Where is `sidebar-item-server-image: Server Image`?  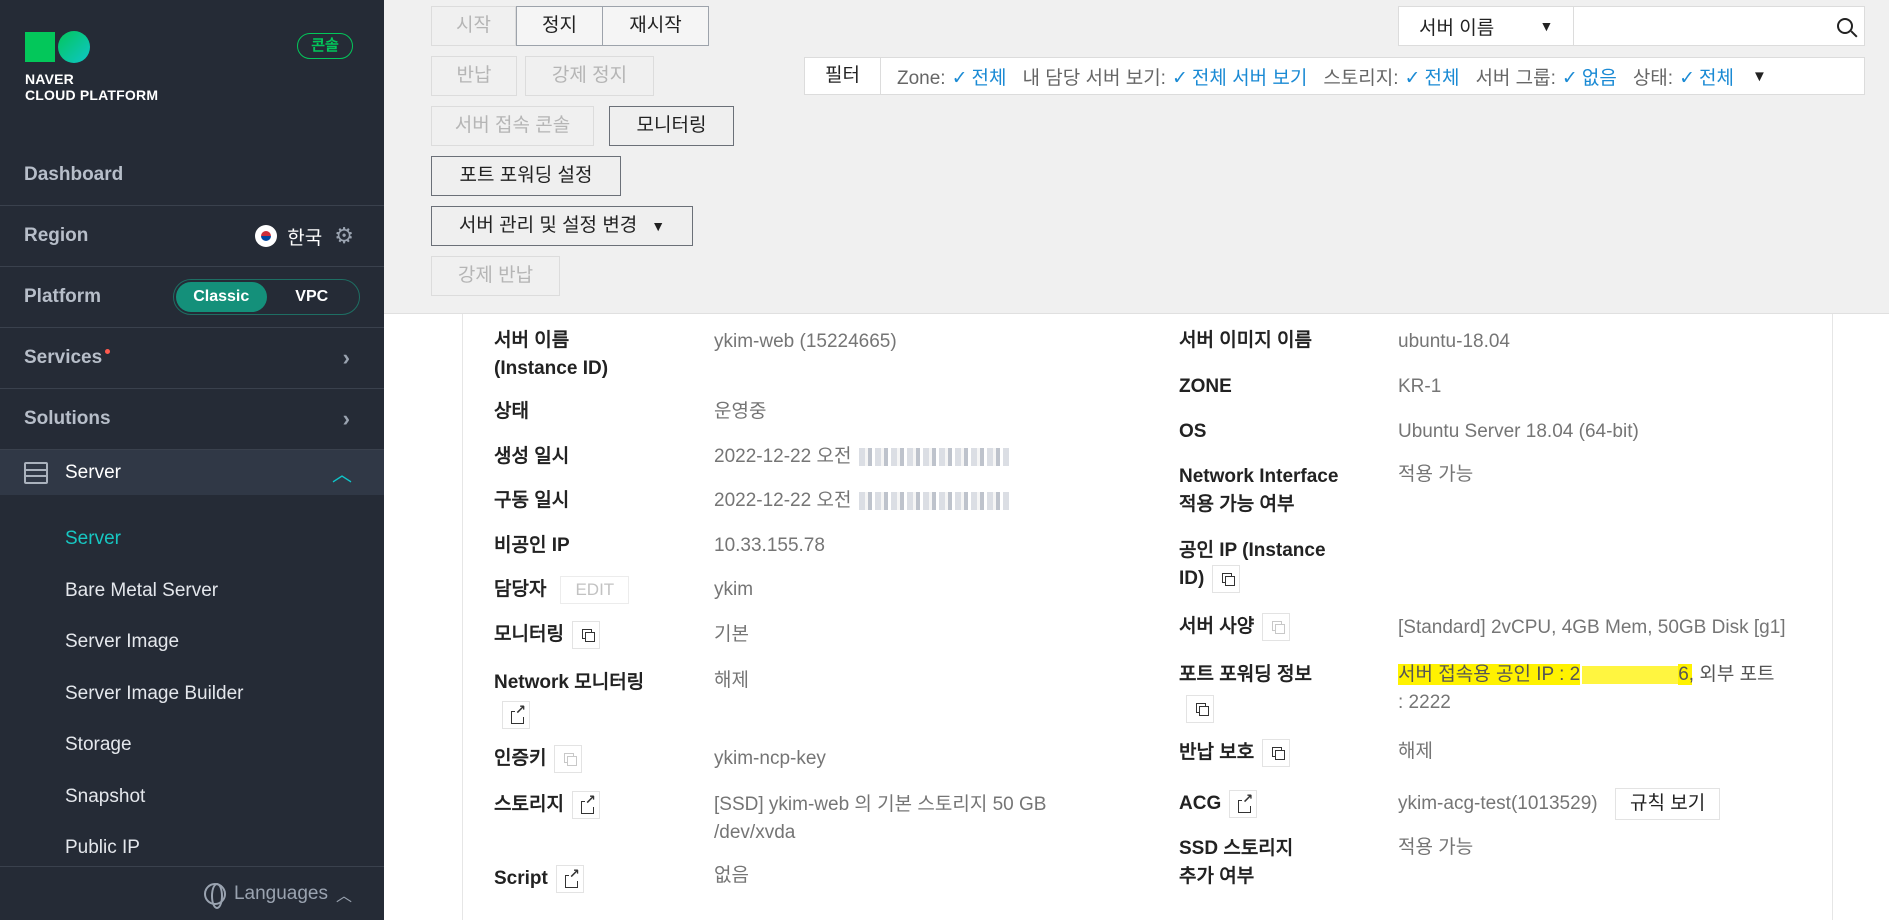
sidebar-item-server-image: Server Image is located at coordinates (122, 642).